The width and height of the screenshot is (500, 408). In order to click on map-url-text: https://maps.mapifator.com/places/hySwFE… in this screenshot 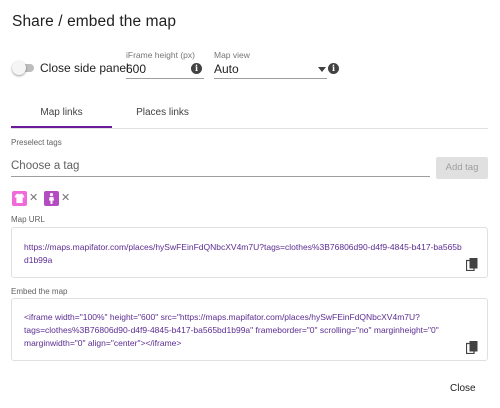, I will do `click(244, 254)`.